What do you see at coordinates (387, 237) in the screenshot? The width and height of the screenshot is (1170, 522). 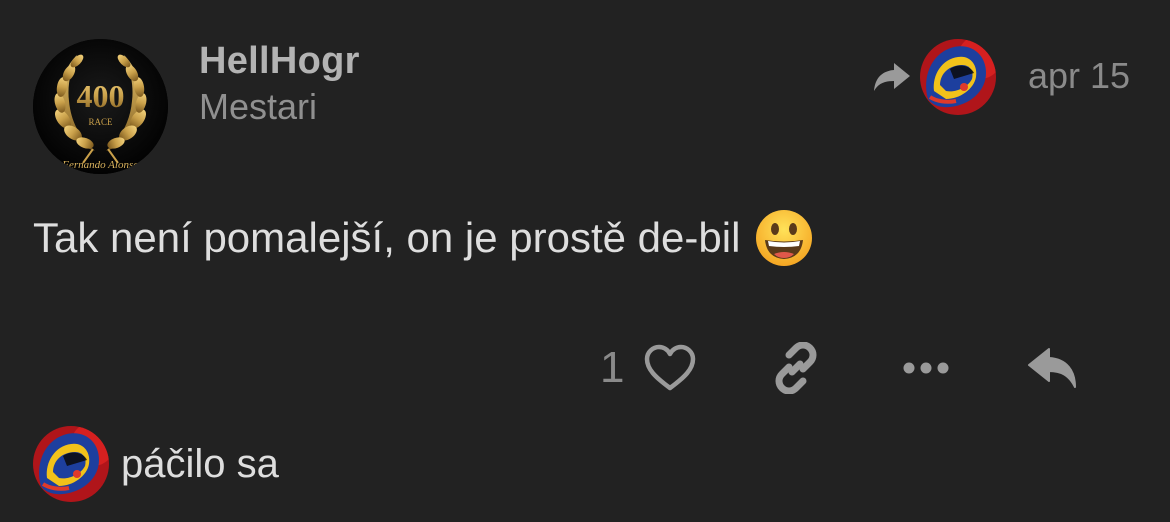 I see `post-text: Tak není pomalejší, on je prostě de-bil` at bounding box center [387, 237].